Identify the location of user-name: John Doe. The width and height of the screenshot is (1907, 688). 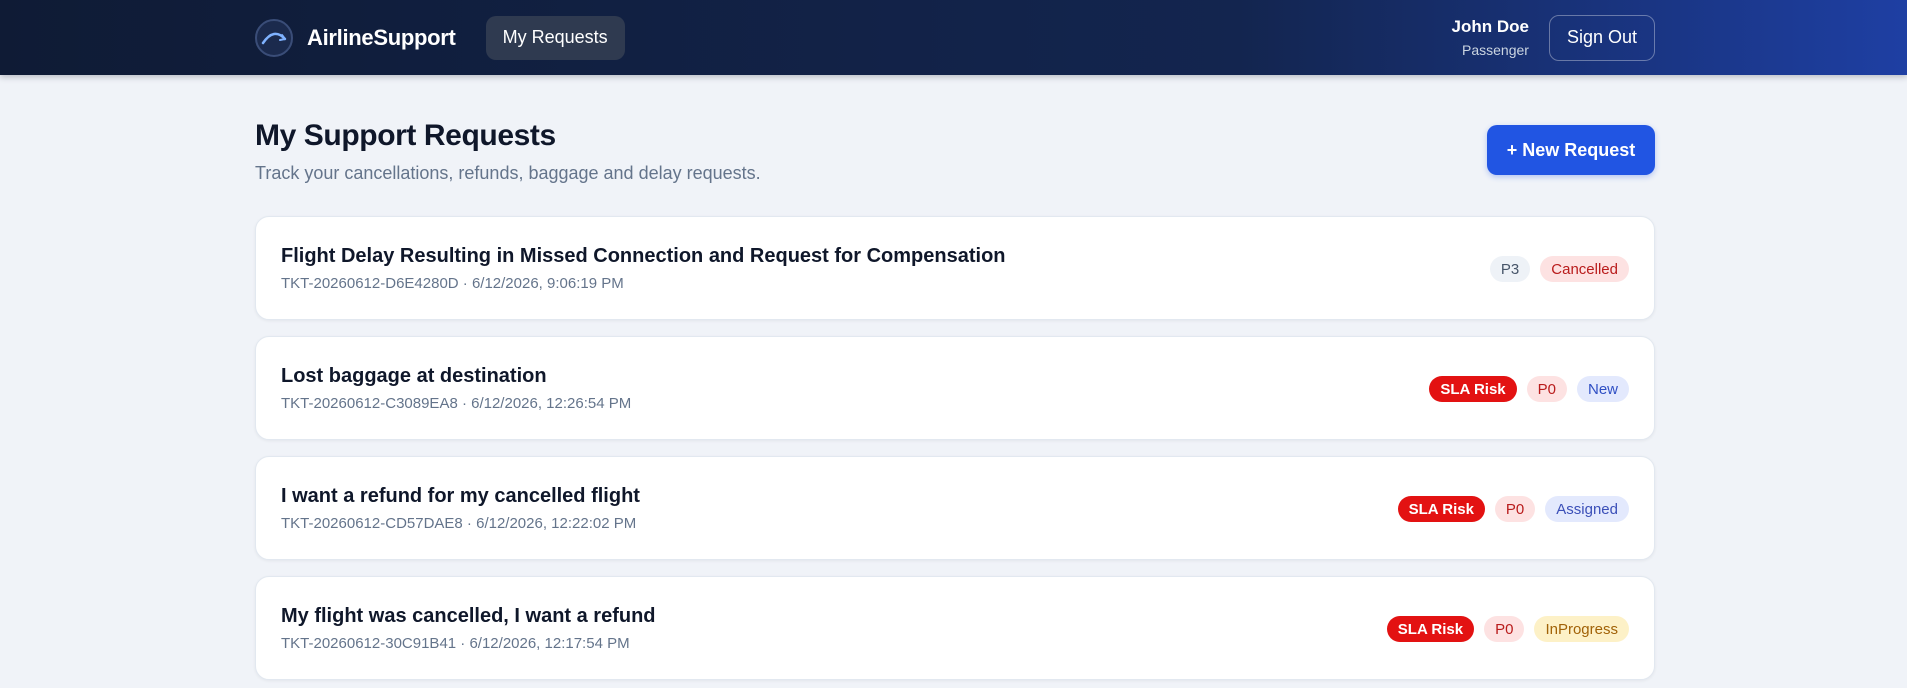
(1490, 26).